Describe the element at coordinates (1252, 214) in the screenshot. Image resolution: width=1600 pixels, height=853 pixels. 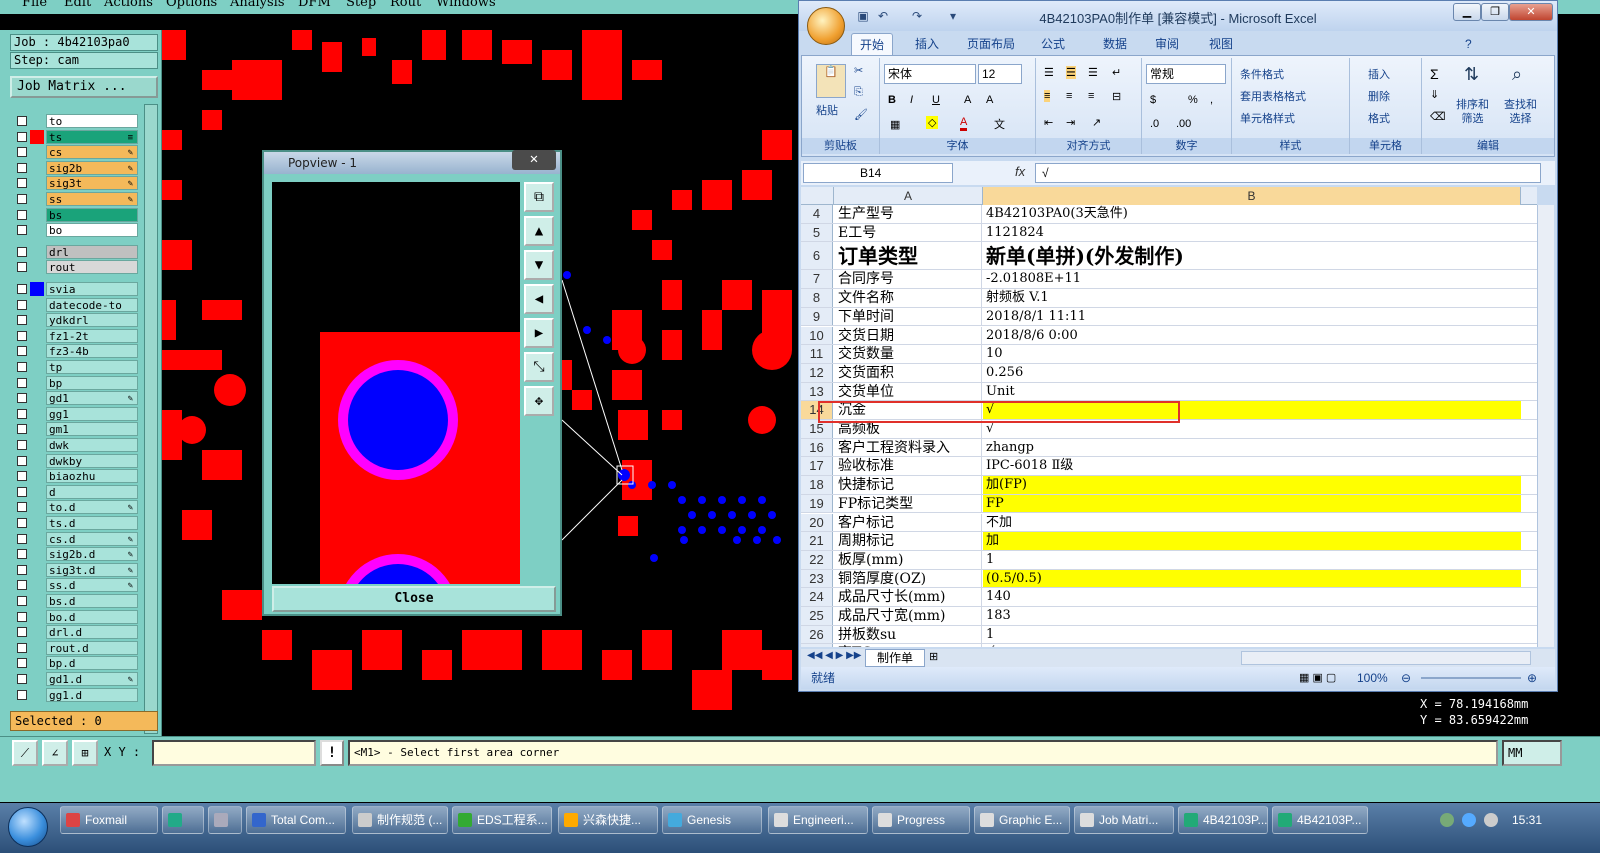
I see `cell-b: 4B42103PA0(3天急件)` at that location.